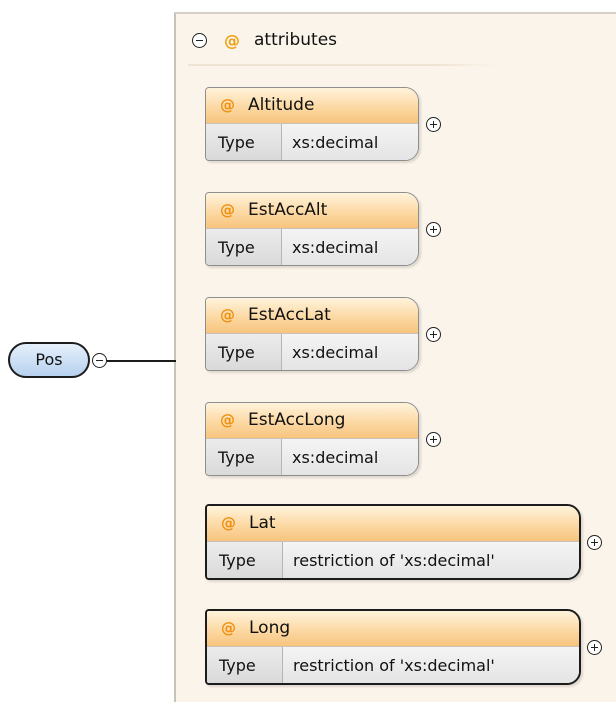 Image resolution: width=616 pixels, height=702 pixels. What do you see at coordinates (297, 420) in the screenshot?
I see `attribute-name: EstAccLong` at bounding box center [297, 420].